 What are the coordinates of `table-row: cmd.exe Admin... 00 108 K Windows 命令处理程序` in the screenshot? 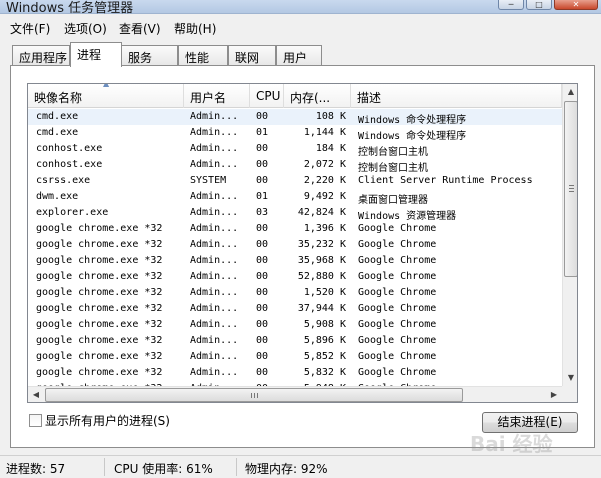 It's located at (295, 117).